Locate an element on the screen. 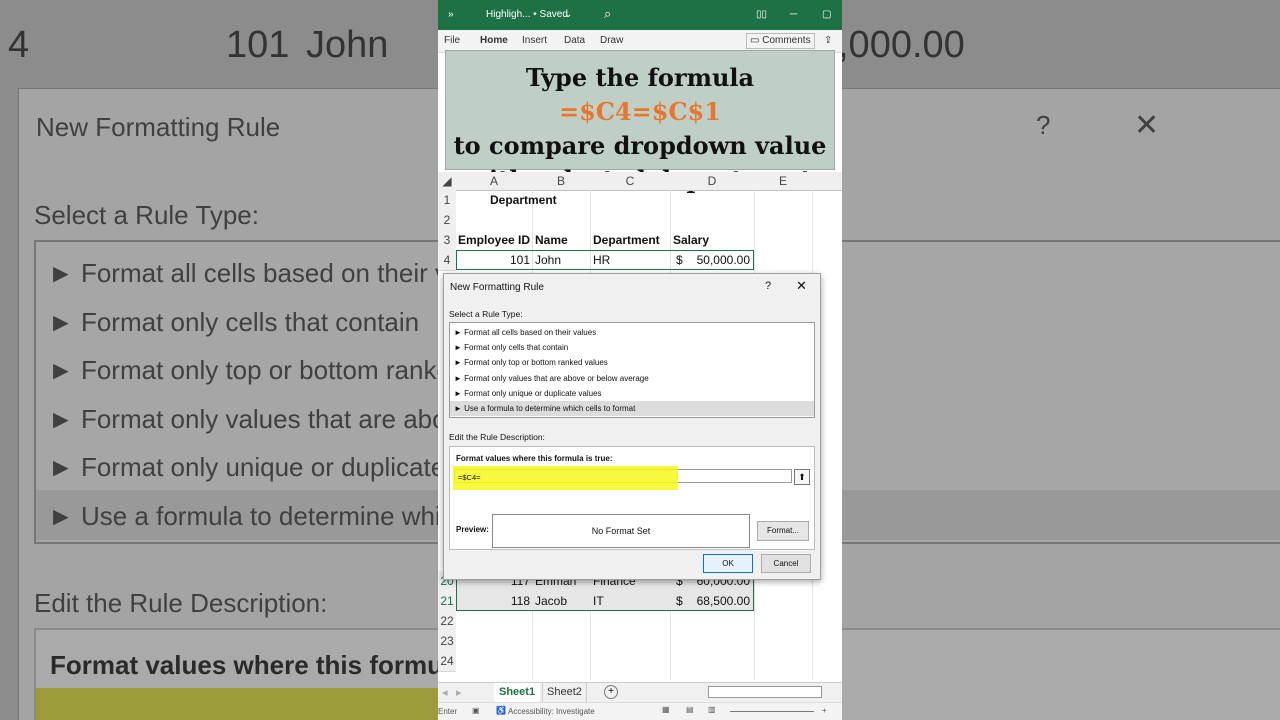 The image size is (1280, 720). rule-type-option: ► Format all cells based on their values is located at coordinates (525, 332).